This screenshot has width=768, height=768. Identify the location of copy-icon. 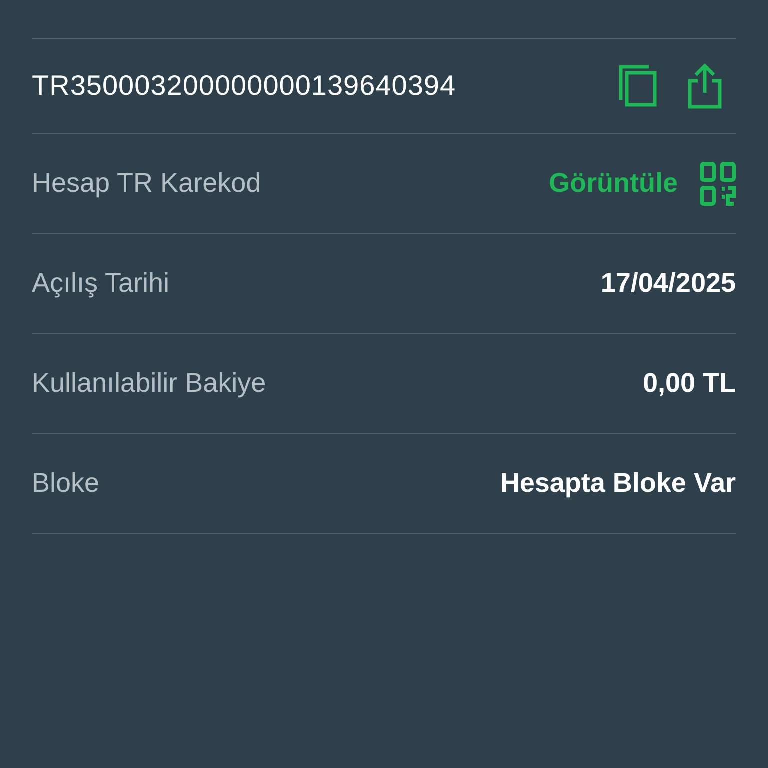
(638, 86).